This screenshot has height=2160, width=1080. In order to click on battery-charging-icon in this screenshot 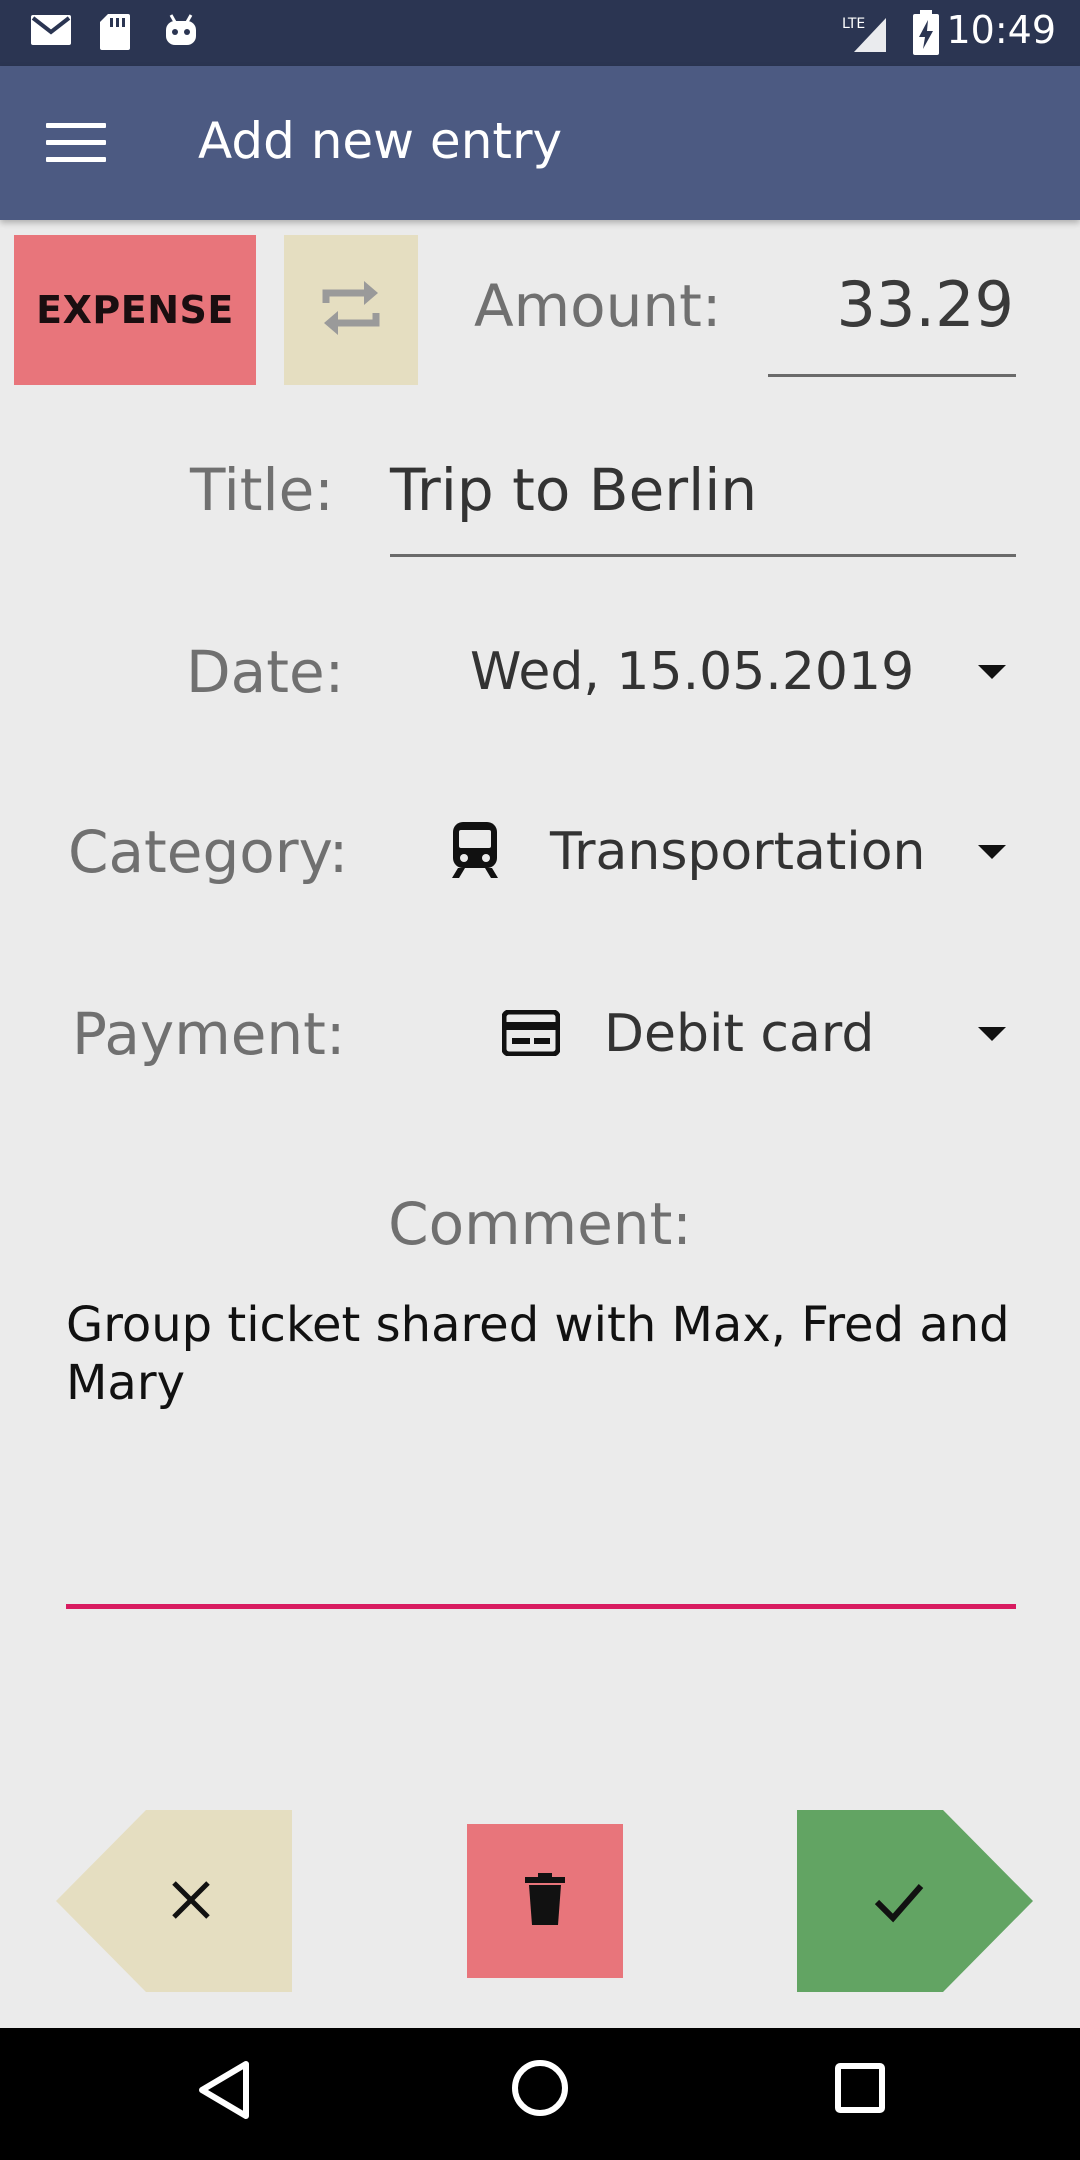, I will do `click(926, 35)`.